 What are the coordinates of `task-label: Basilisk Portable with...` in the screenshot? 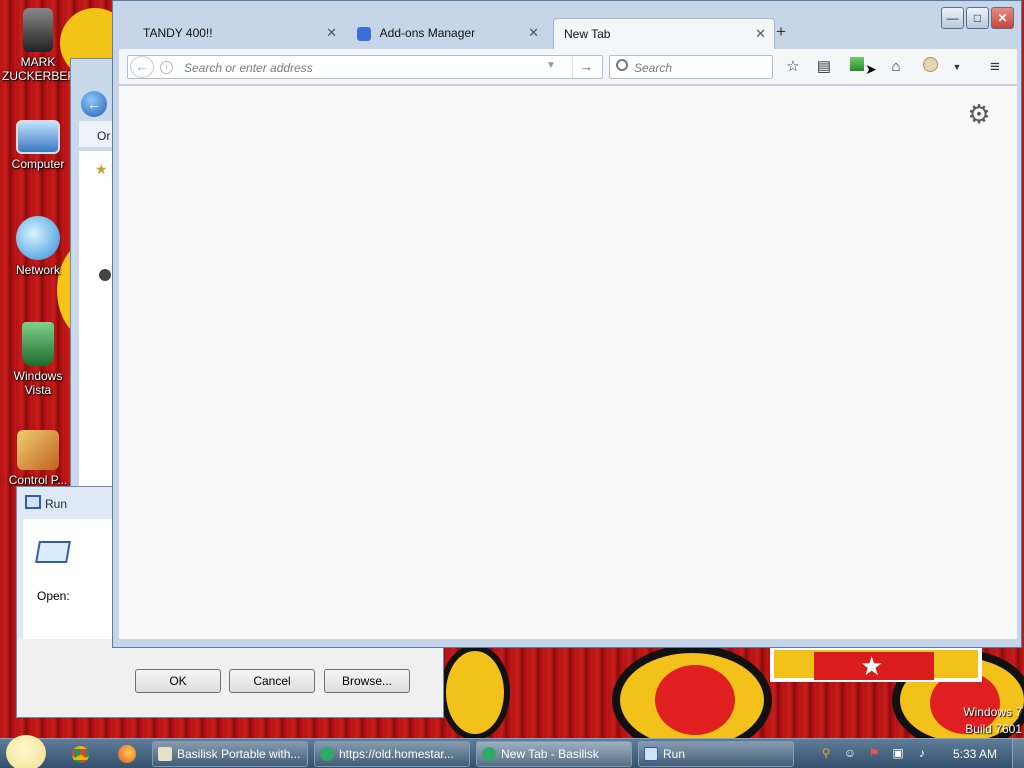 It's located at (239, 754).